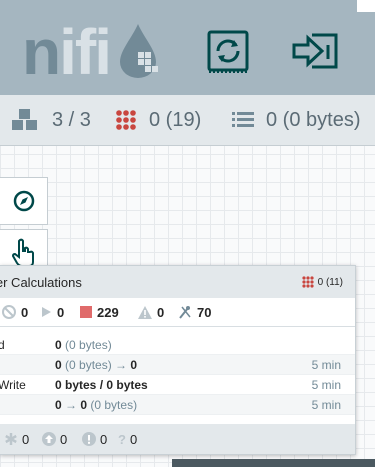 This screenshot has width=375, height=467. I want to click on template-button, so click(228, 51).